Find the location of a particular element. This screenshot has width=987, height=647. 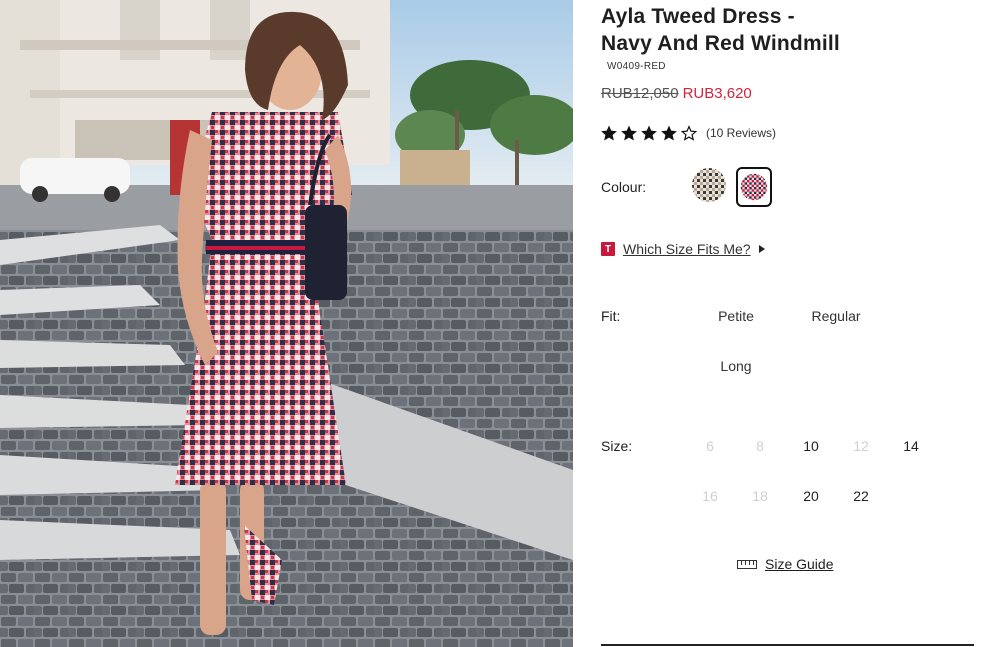

size-option-18: 18 is located at coordinates (760, 496).